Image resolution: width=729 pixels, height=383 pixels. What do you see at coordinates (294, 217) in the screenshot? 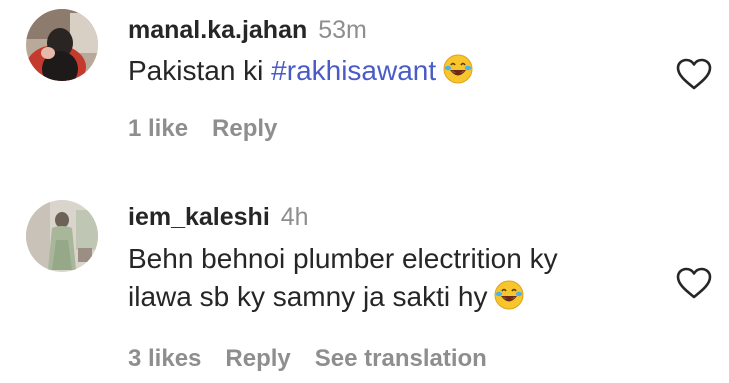
I see `timestamp: 4h` at bounding box center [294, 217].